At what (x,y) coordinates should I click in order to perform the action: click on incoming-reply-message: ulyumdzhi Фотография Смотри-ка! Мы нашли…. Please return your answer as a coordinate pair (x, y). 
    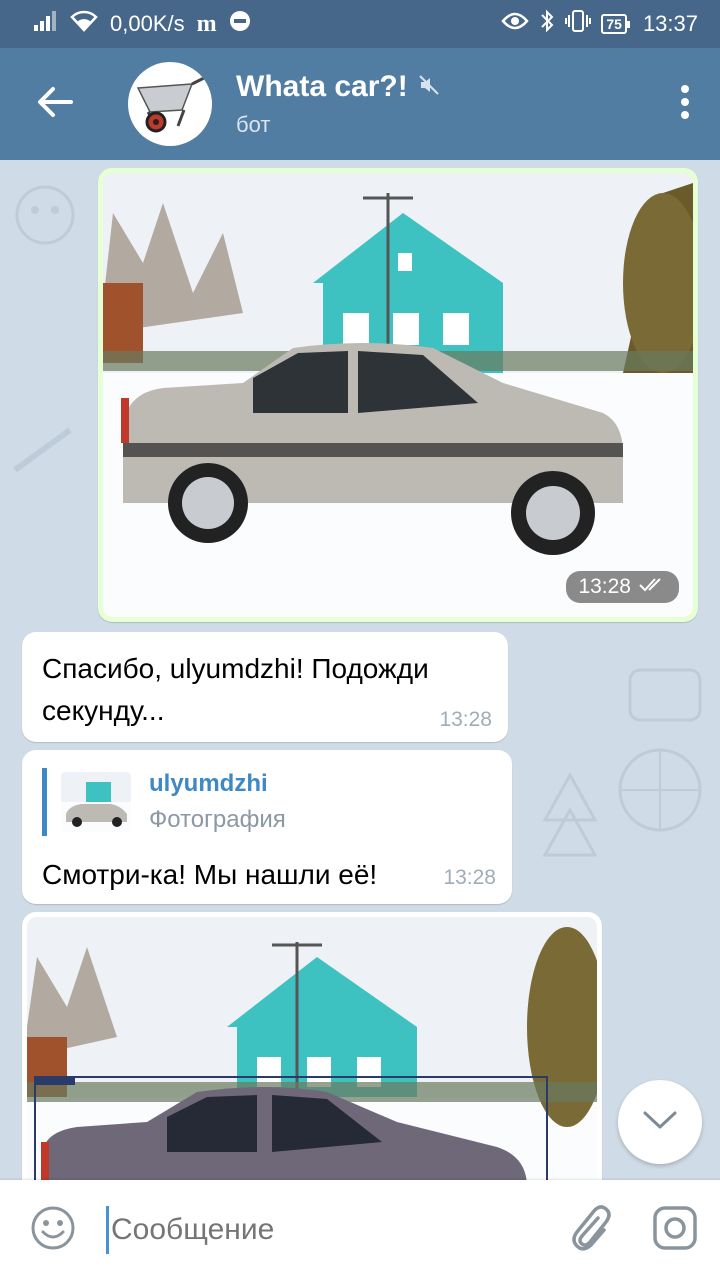
    Looking at the image, I should click on (267, 827).